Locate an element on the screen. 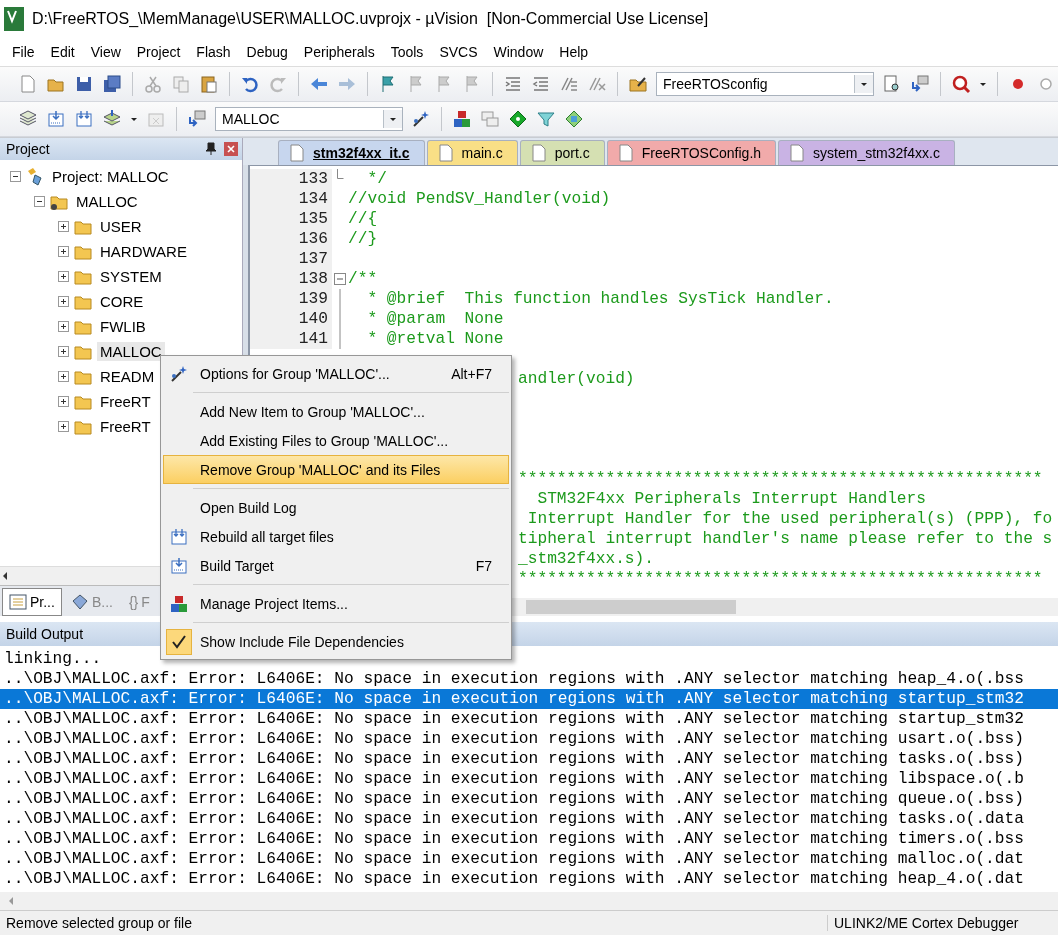 The height and width of the screenshot is (935, 1058). menu-item: Build Target F7 is located at coordinates (336, 565).